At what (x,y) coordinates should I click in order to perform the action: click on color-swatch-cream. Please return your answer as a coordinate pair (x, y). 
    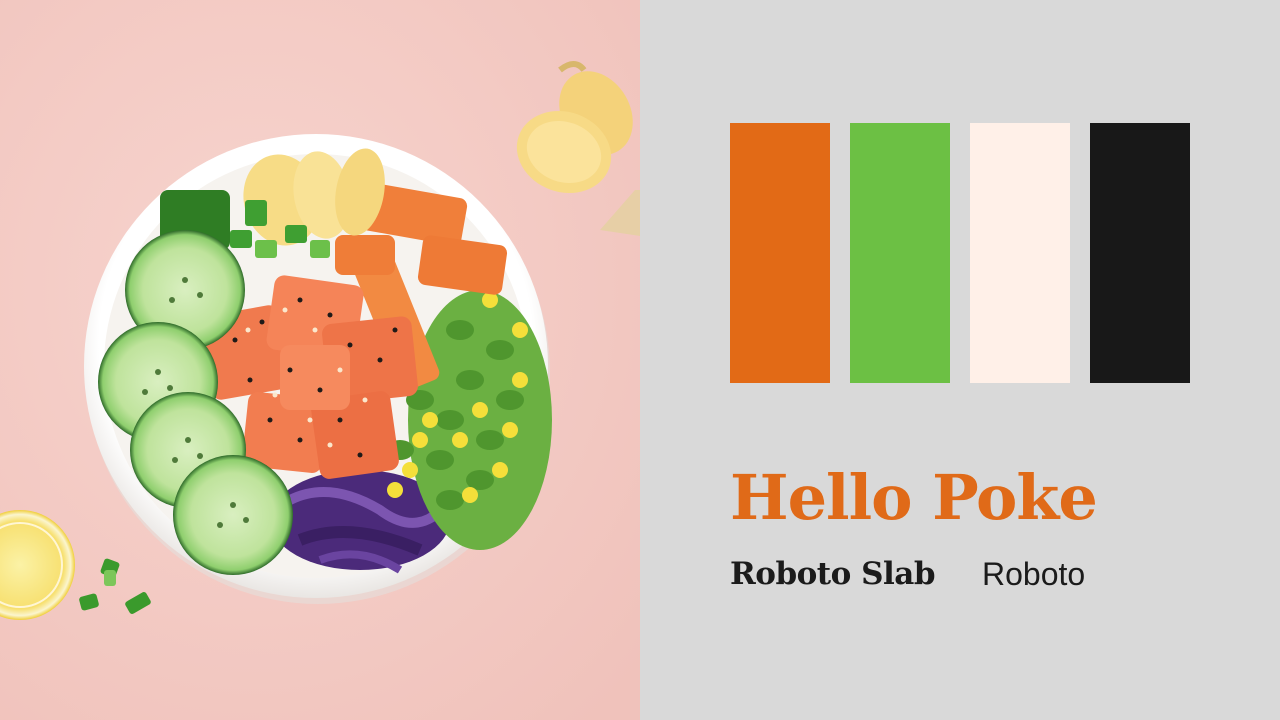
    Looking at the image, I should click on (1020, 253).